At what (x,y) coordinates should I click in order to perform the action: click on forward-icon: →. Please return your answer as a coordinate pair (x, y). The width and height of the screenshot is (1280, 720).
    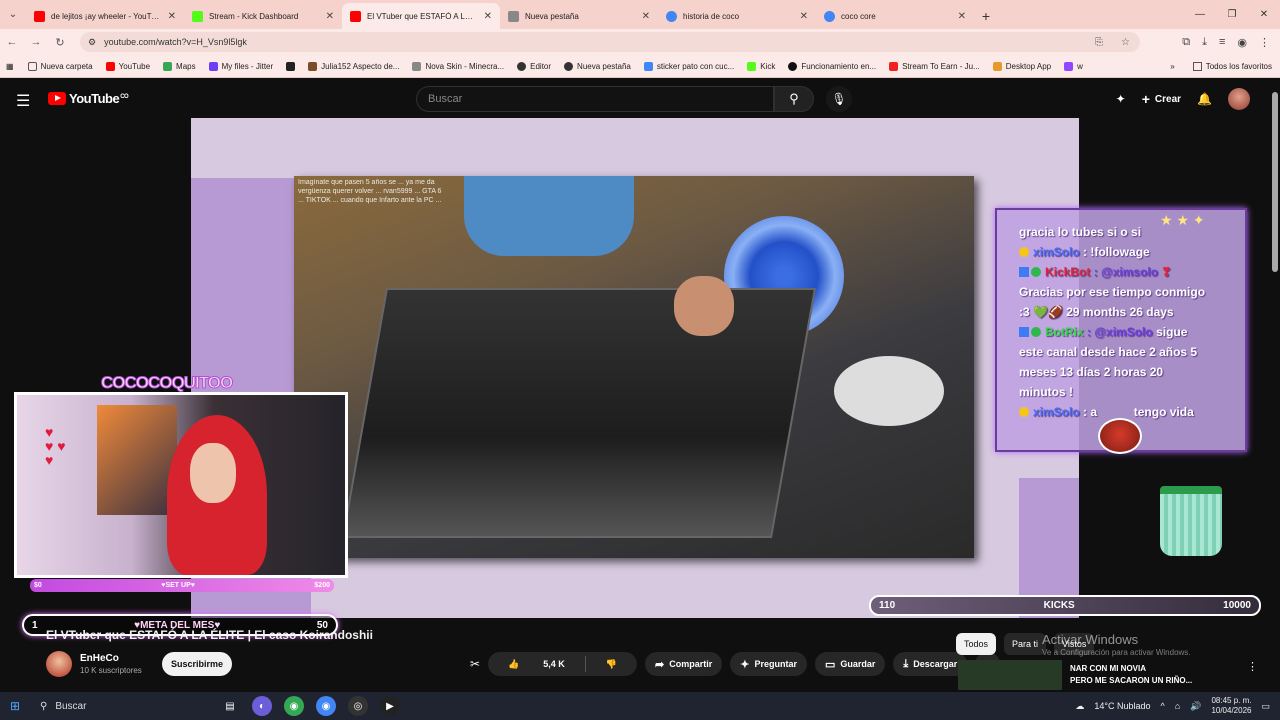
    Looking at the image, I should click on (36, 42).